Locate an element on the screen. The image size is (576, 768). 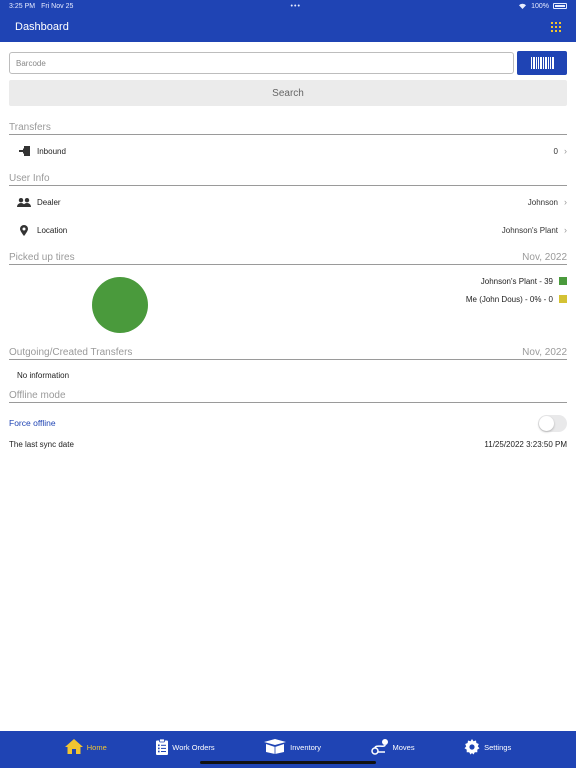
outgoing-title: Outgoing/Created Transfers is located at coordinates (71, 352).